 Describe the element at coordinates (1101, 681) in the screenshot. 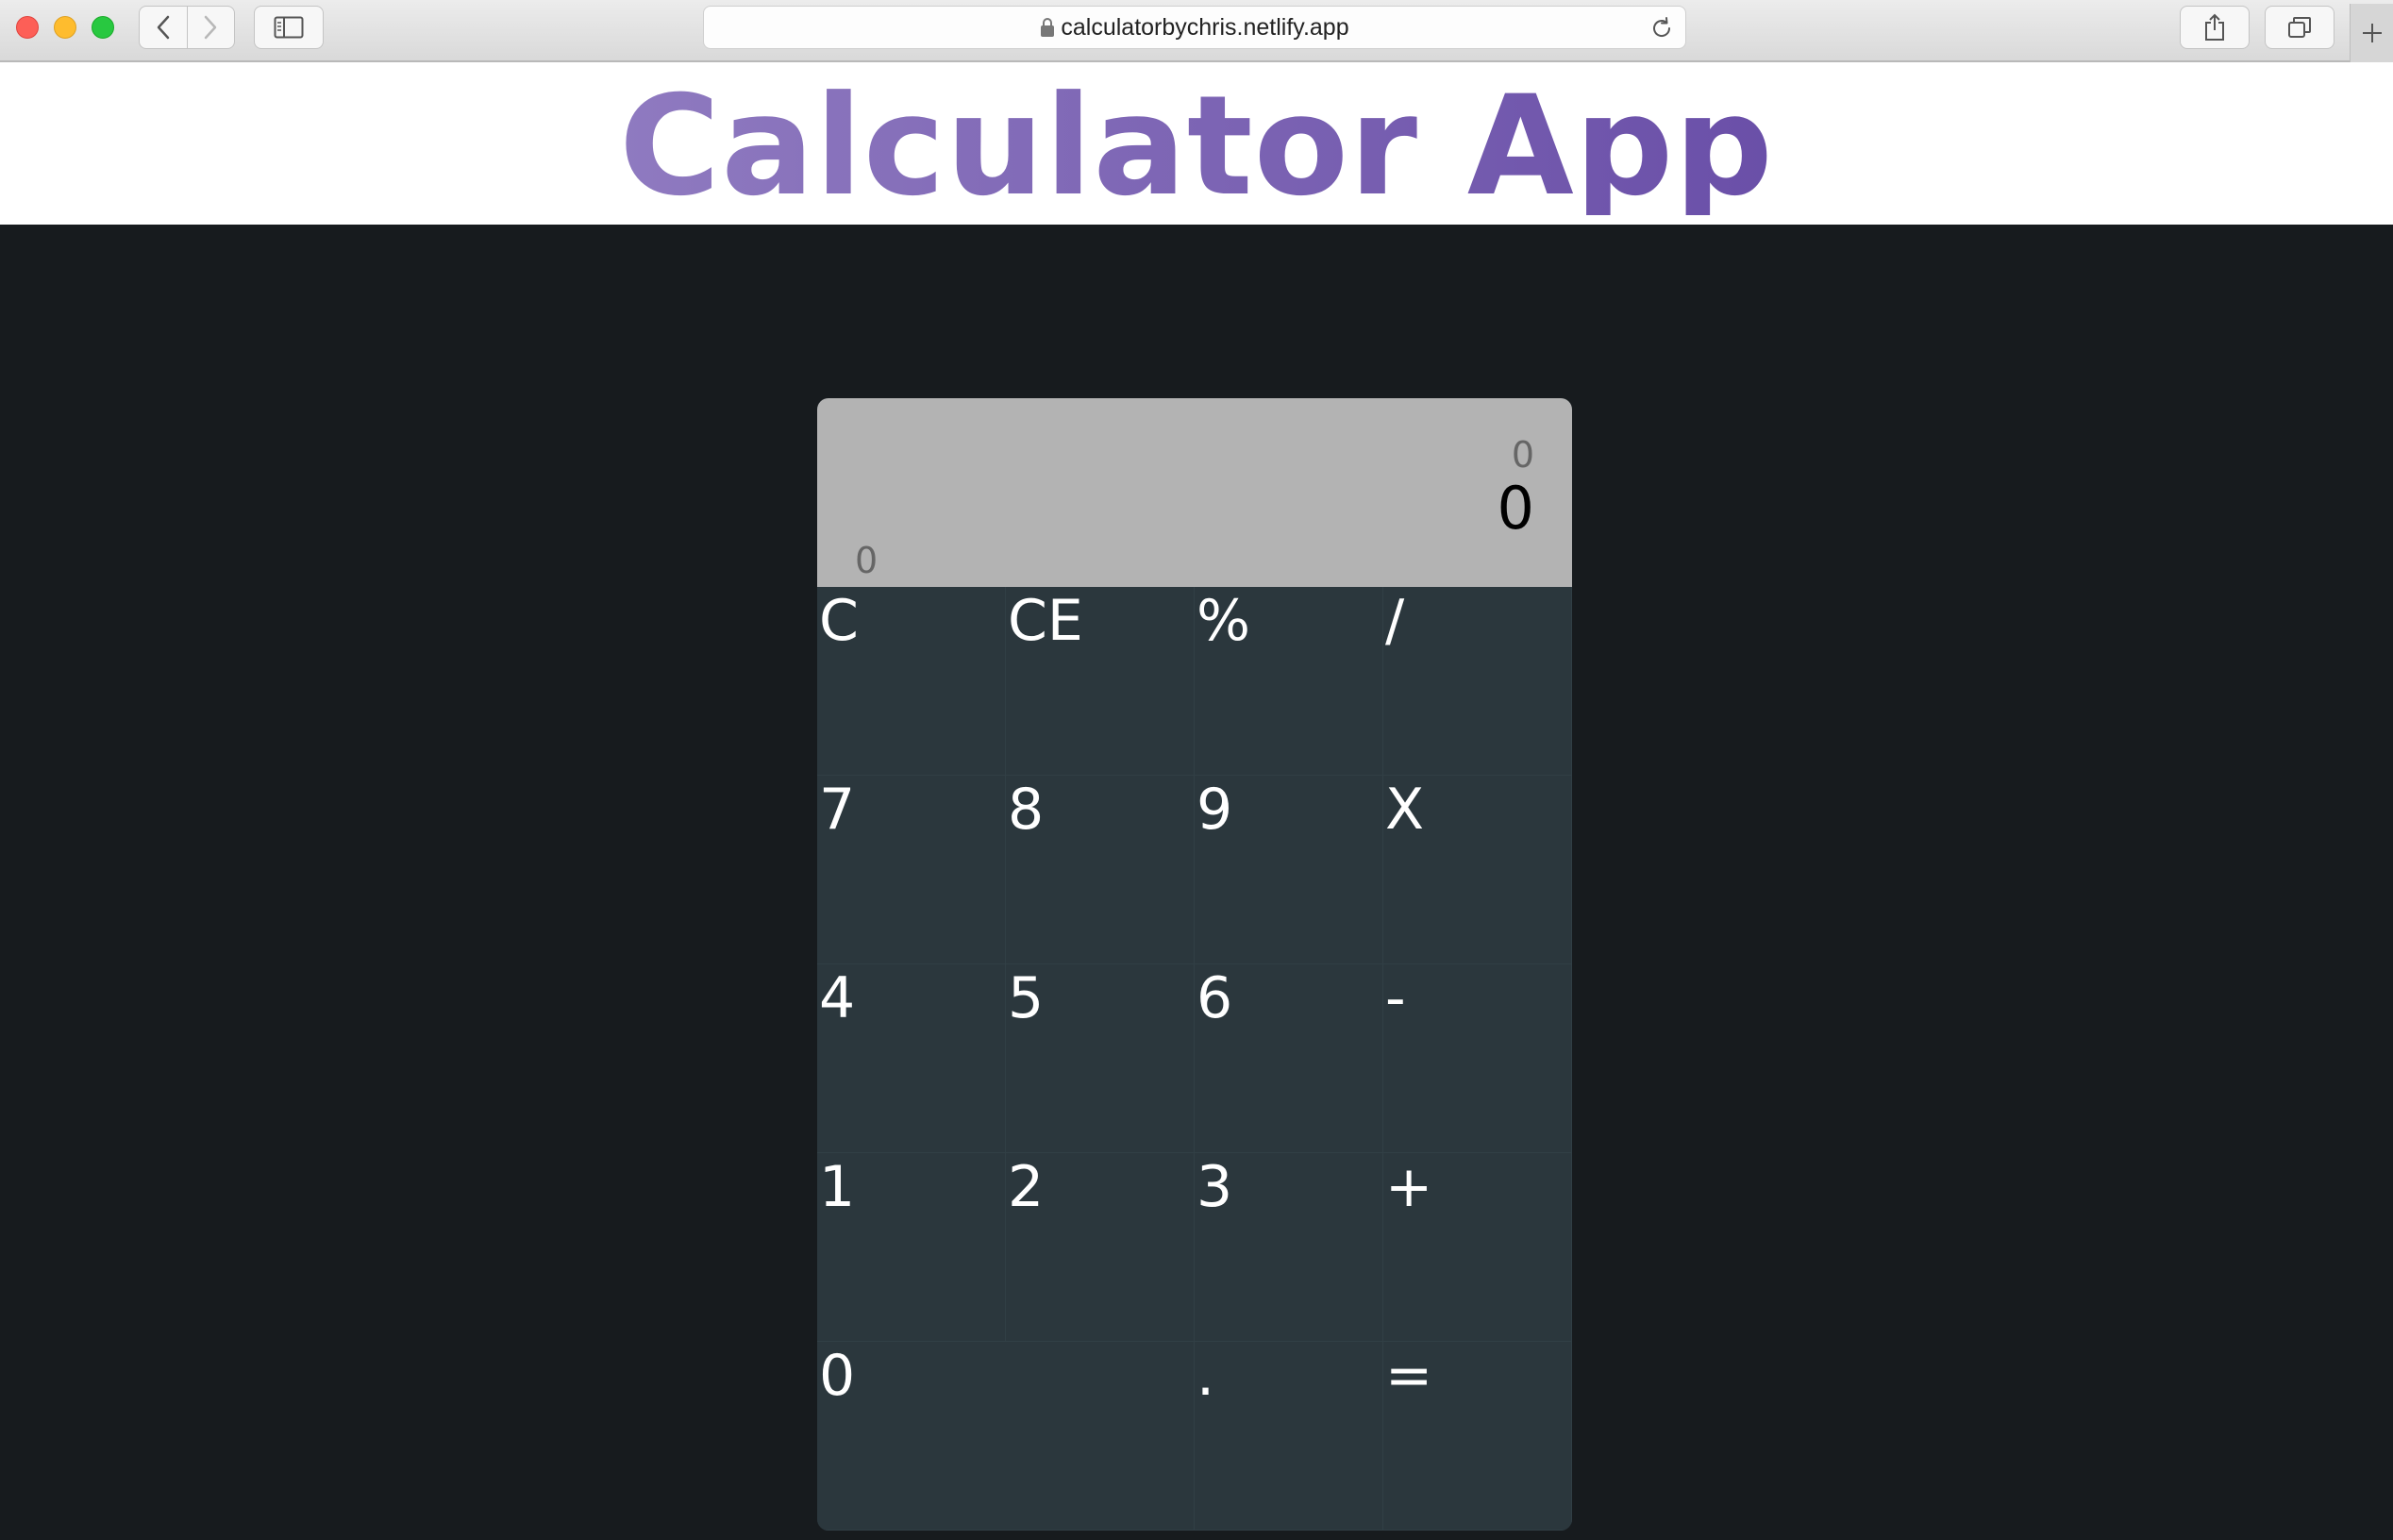

I see `clear-entry-button: CE` at that location.